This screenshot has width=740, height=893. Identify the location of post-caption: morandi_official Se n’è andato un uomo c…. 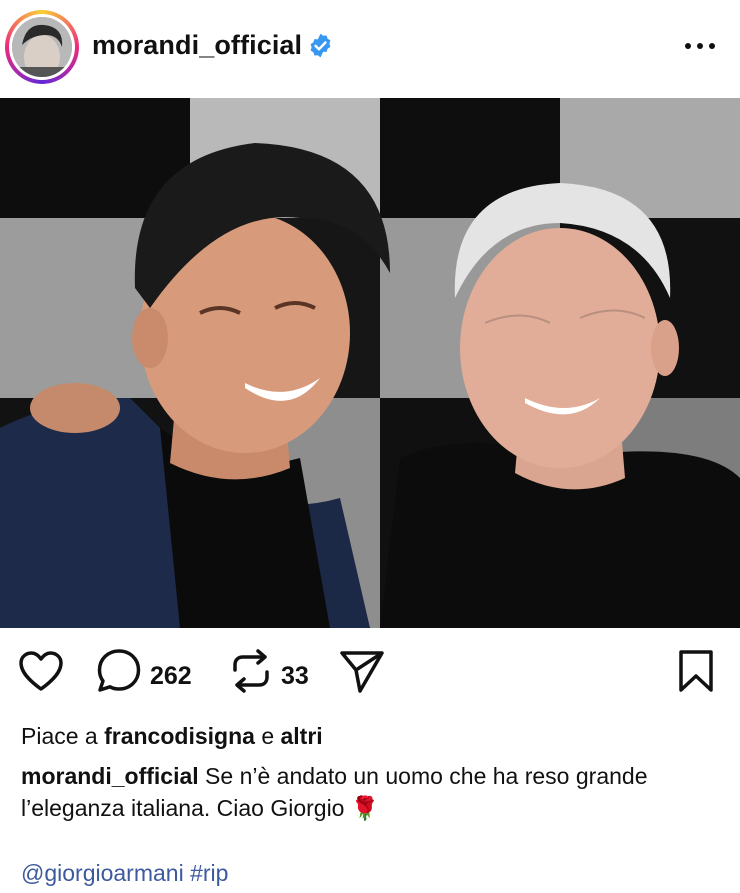
(371, 792).